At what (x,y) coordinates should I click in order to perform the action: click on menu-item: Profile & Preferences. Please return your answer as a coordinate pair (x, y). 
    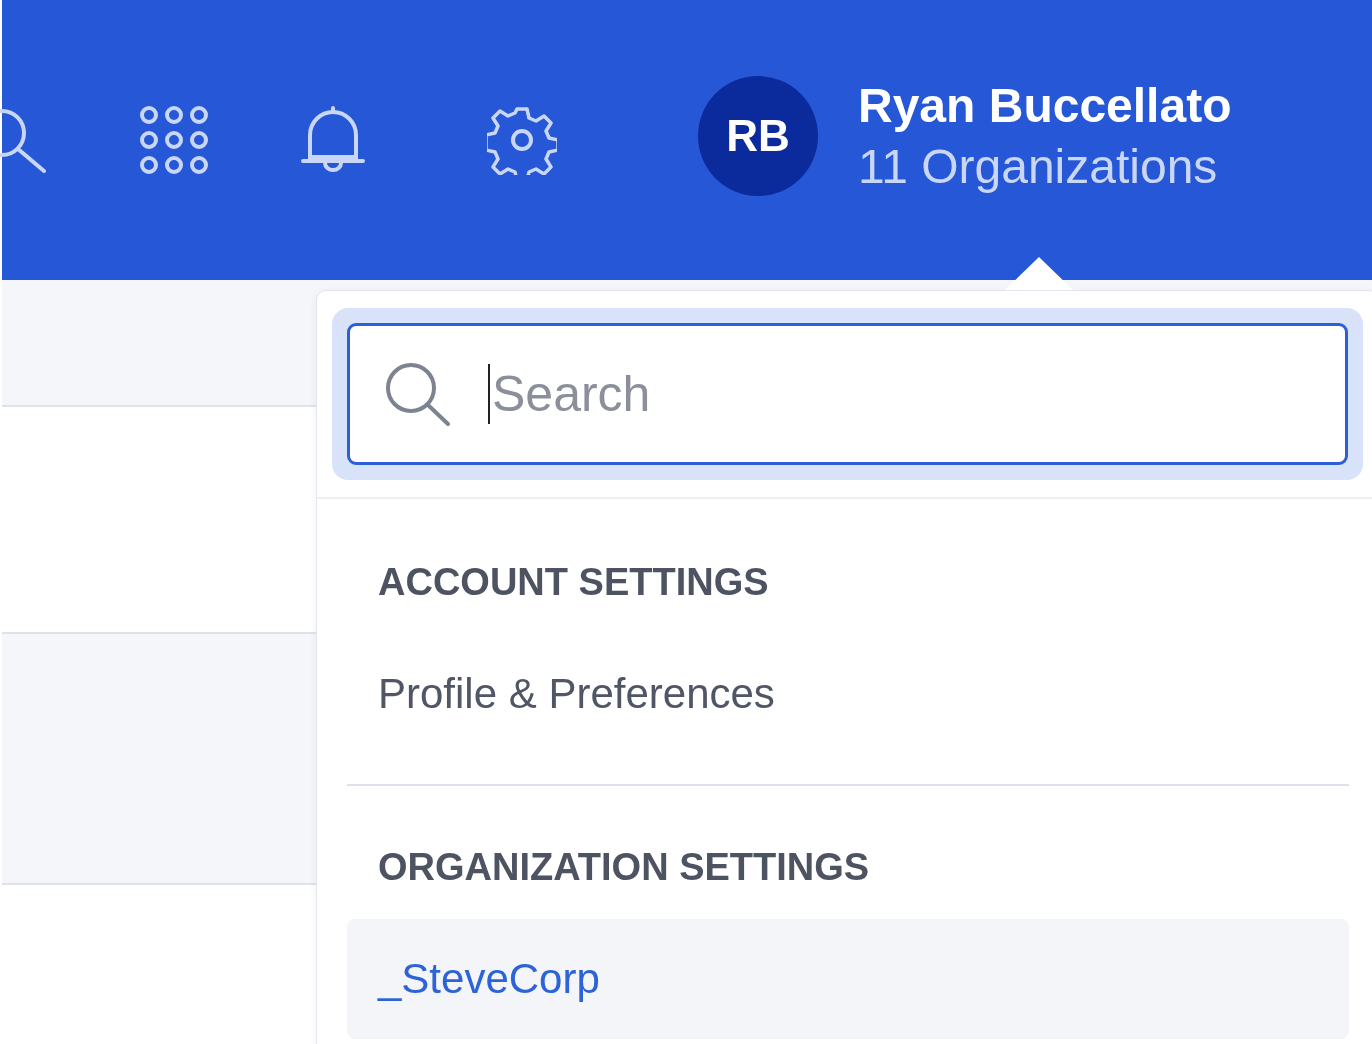
    Looking at the image, I should click on (848, 694).